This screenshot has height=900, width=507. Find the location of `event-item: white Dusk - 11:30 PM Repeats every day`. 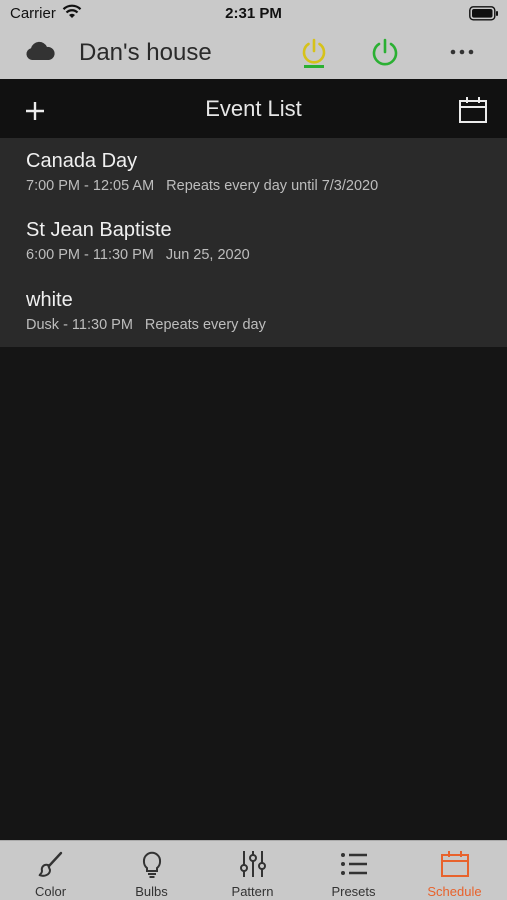

event-item: white Dusk - 11:30 PM Repeats every day is located at coordinates (253, 311).